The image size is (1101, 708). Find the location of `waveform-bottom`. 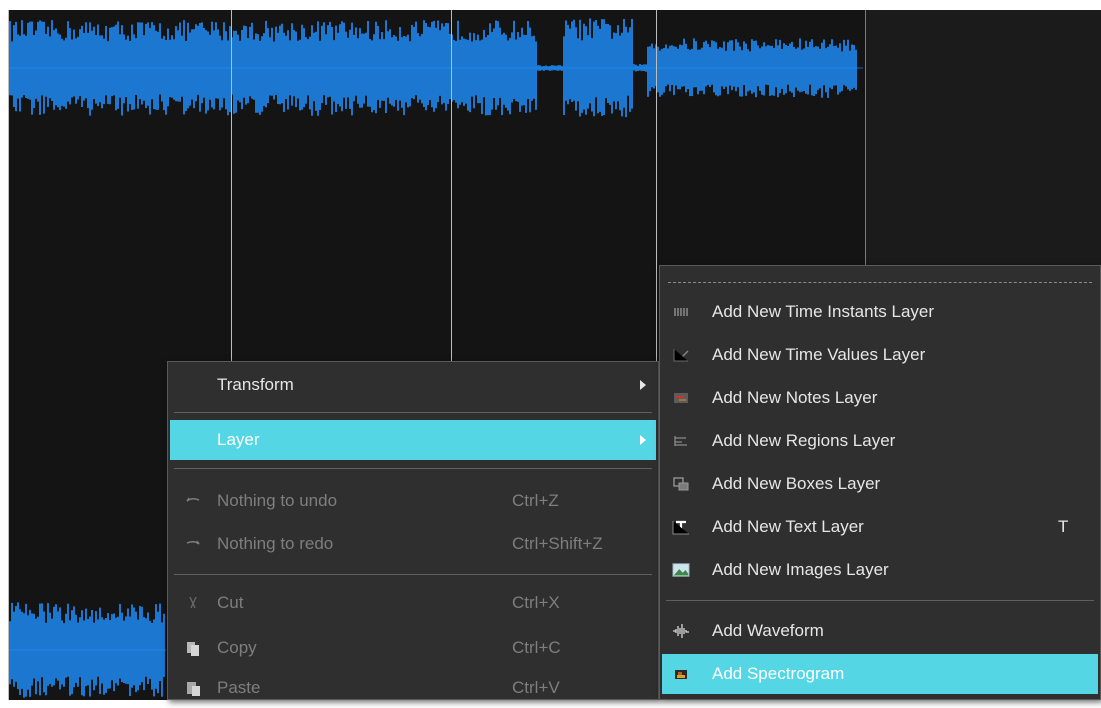

waveform-bottom is located at coordinates (87, 650).